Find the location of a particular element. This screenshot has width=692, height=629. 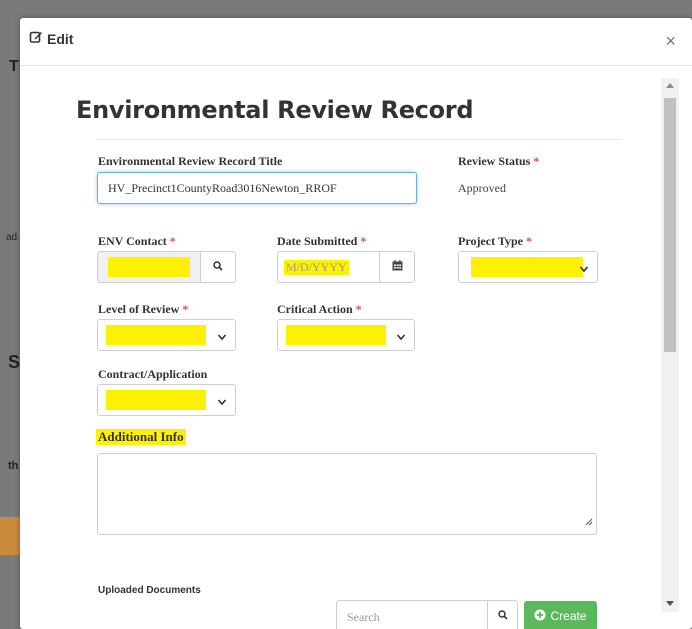

background-fragment: S is located at coordinates (14, 362).